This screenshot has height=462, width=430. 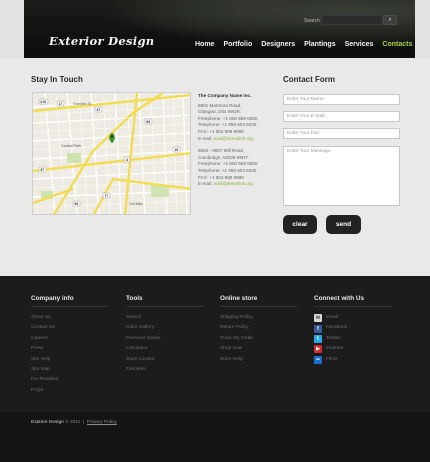 What do you see at coordinates (318, 328) in the screenshot?
I see `facebook-icon: f` at bounding box center [318, 328].